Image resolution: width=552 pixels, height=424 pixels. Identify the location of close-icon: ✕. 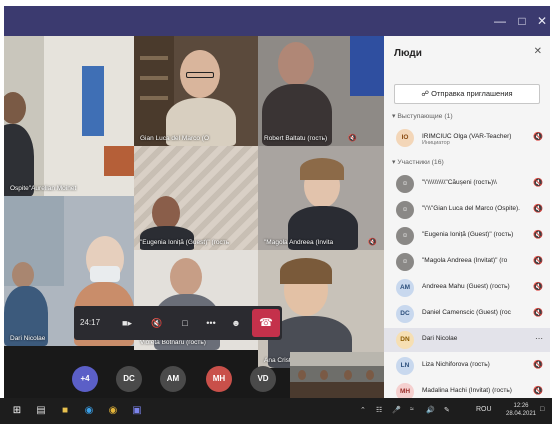
(542, 21).